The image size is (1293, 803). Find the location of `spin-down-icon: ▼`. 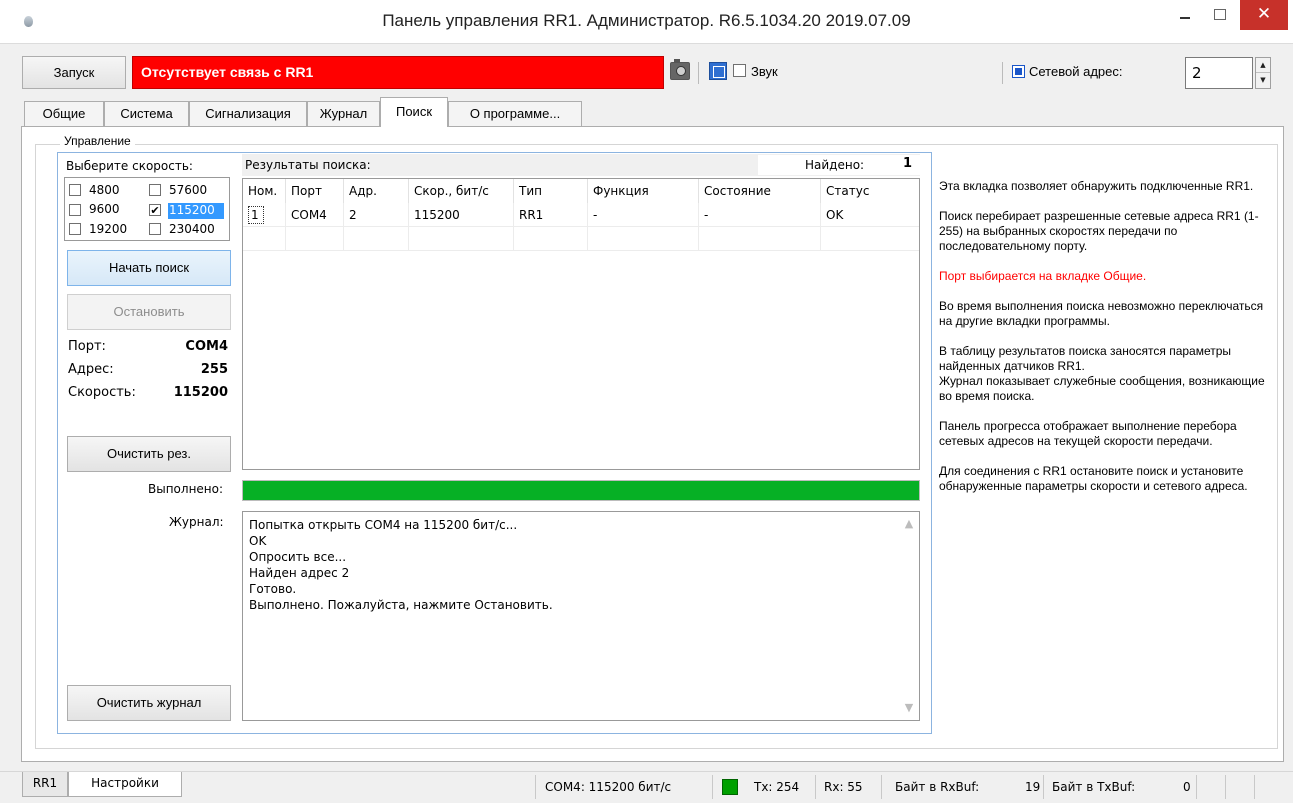

spin-down-icon: ▼ is located at coordinates (1263, 80).